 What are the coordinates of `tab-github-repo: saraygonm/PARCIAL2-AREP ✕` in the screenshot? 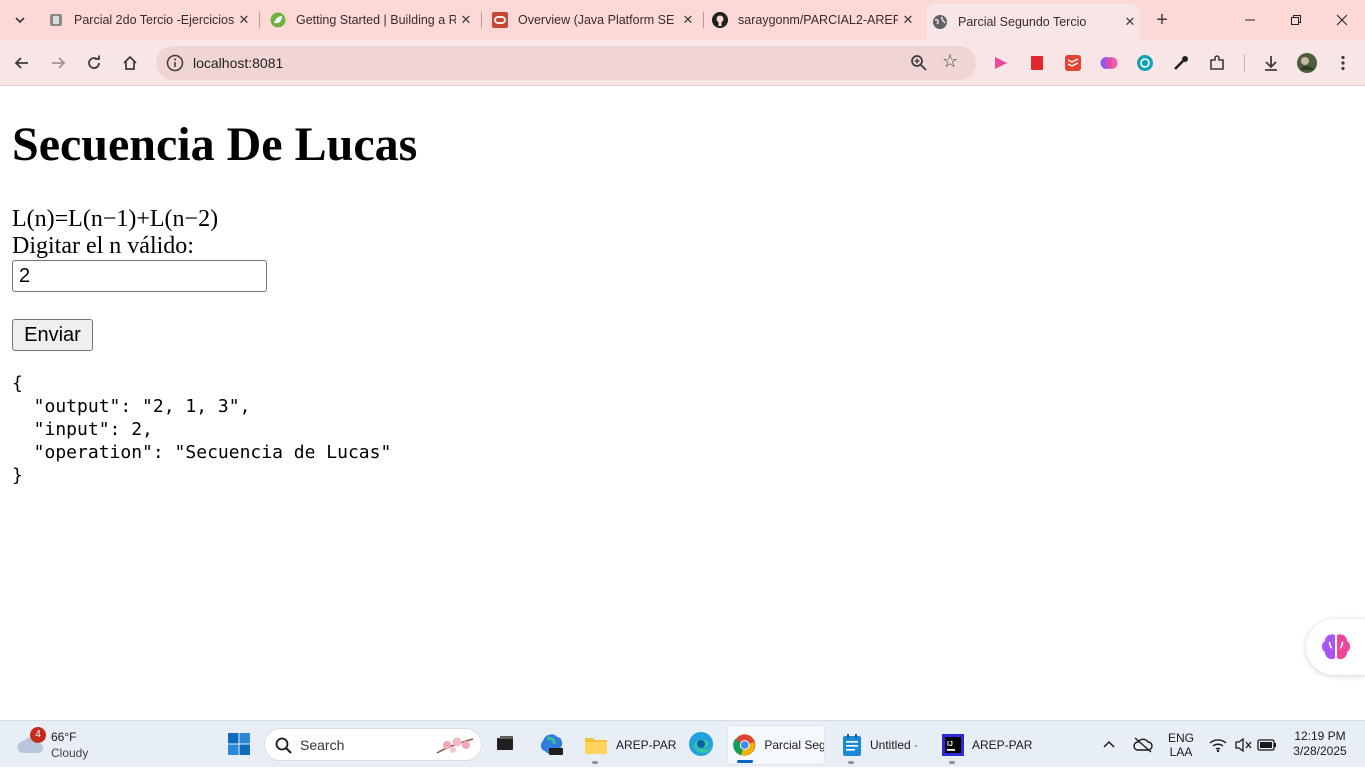 It's located at (812, 20).